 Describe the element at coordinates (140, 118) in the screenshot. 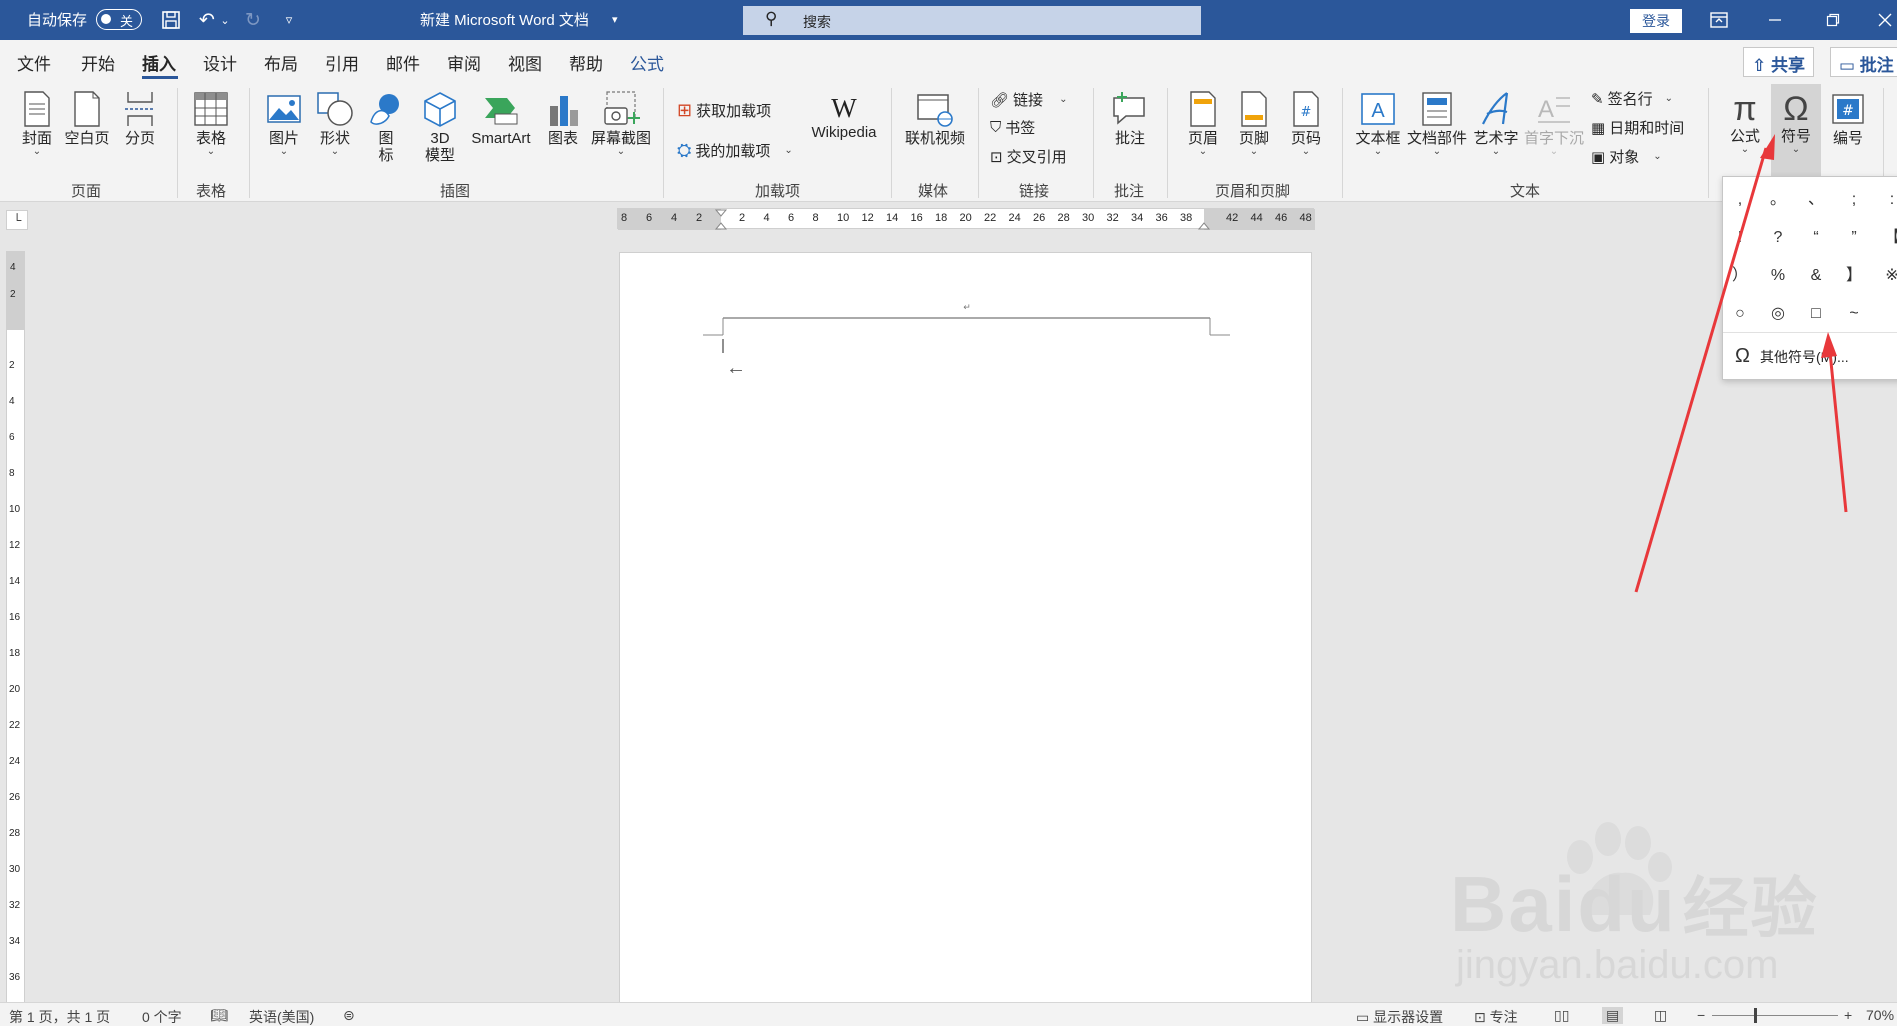

I see `page-break-button: 分页` at that location.